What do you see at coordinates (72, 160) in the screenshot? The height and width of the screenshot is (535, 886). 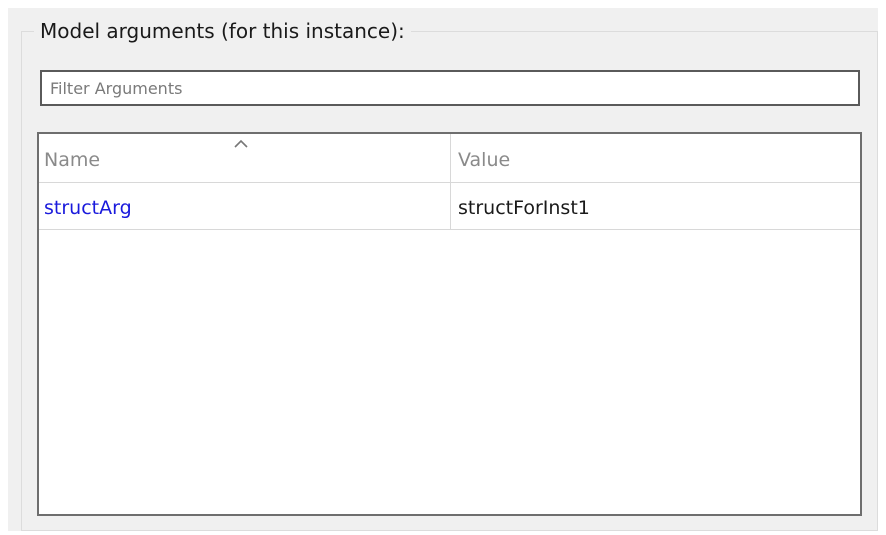 I see `column-header-name-label: Name` at bounding box center [72, 160].